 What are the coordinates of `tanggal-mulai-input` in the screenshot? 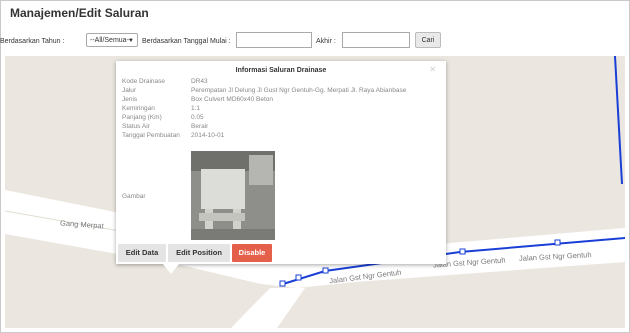 It's located at (274, 40).